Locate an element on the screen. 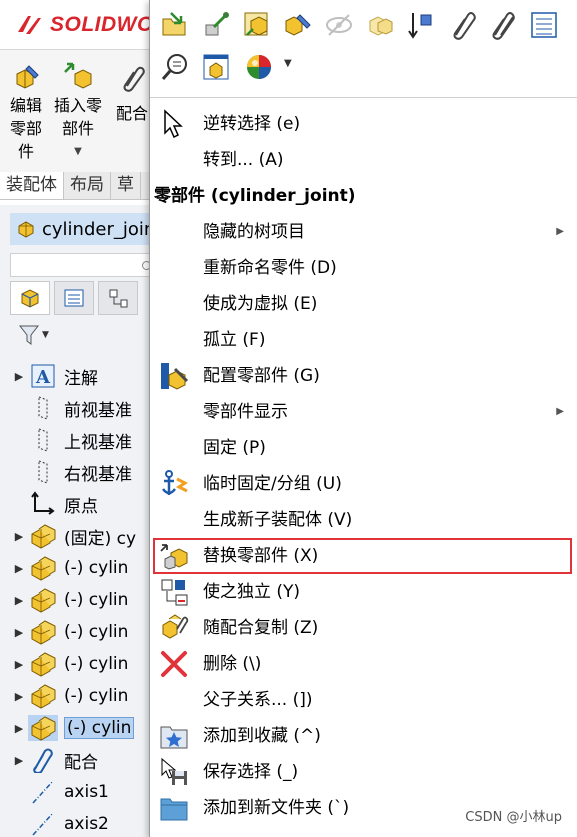 The image size is (577, 837). menu-item-label: 替换零部件 (X) is located at coordinates (261, 556).